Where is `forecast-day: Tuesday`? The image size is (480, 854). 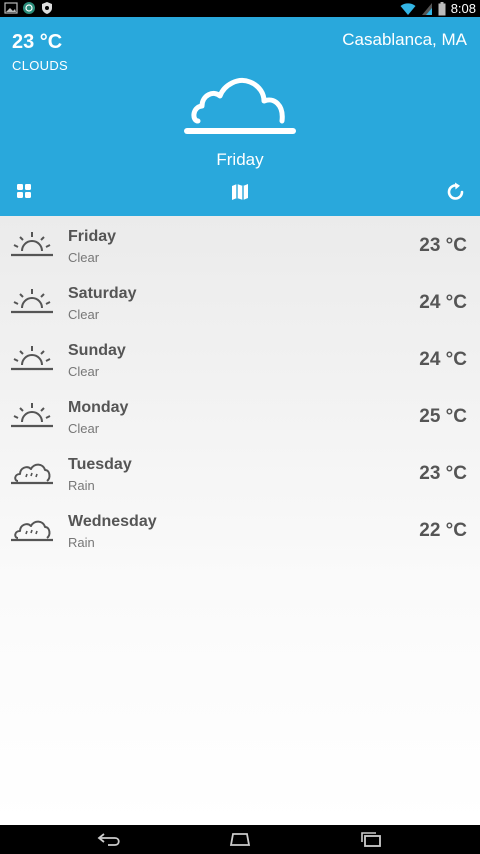 forecast-day: Tuesday is located at coordinates (100, 464).